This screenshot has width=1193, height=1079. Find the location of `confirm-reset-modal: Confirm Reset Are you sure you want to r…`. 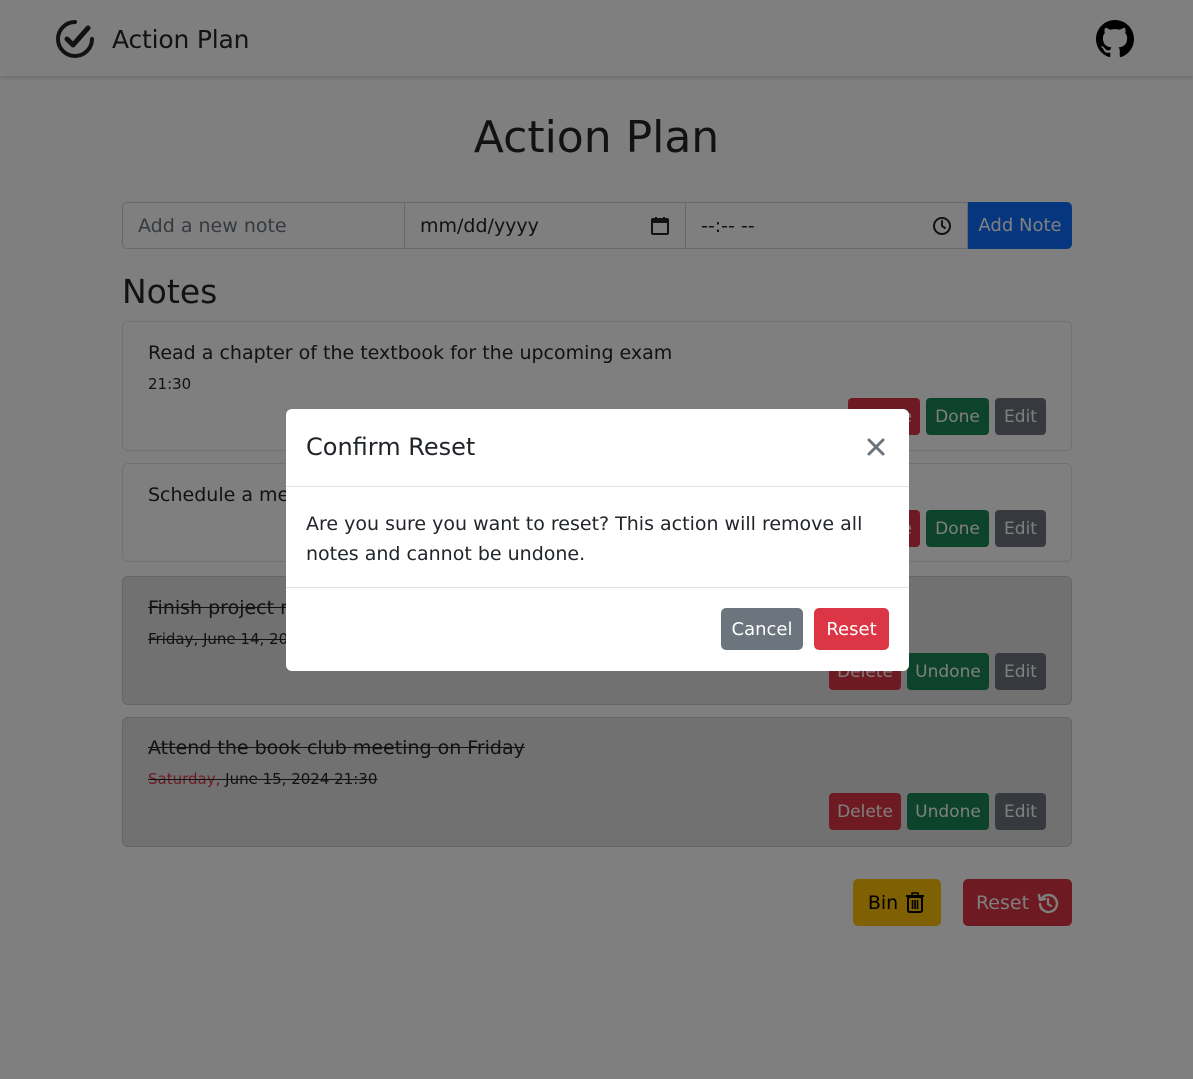

confirm-reset-modal: Confirm Reset Are you sure you want to r… is located at coordinates (597, 540).